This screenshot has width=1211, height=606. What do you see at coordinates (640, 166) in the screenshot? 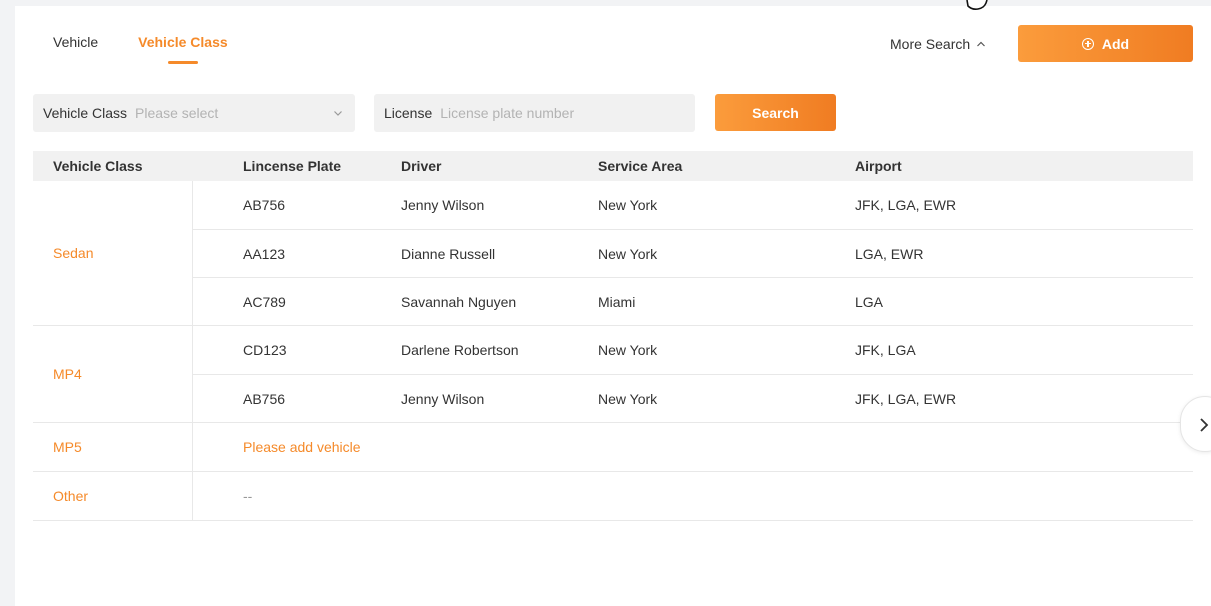
I see `header-service-area: Service Area` at bounding box center [640, 166].